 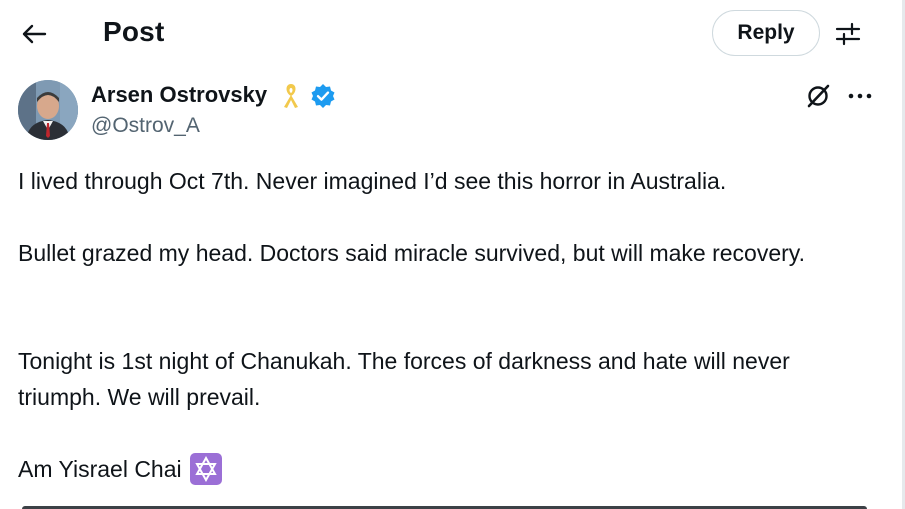 What do you see at coordinates (205, 469) in the screenshot?
I see `star-of-david-emoji` at bounding box center [205, 469].